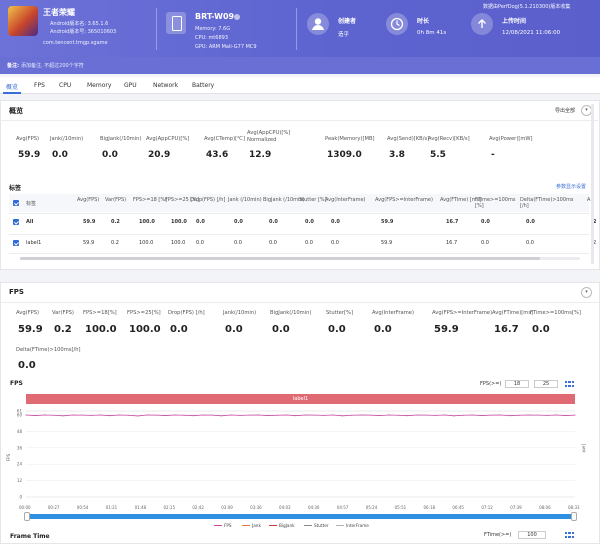 The image size is (600, 544). I want to click on timeline-range-bar, so click(300, 516).